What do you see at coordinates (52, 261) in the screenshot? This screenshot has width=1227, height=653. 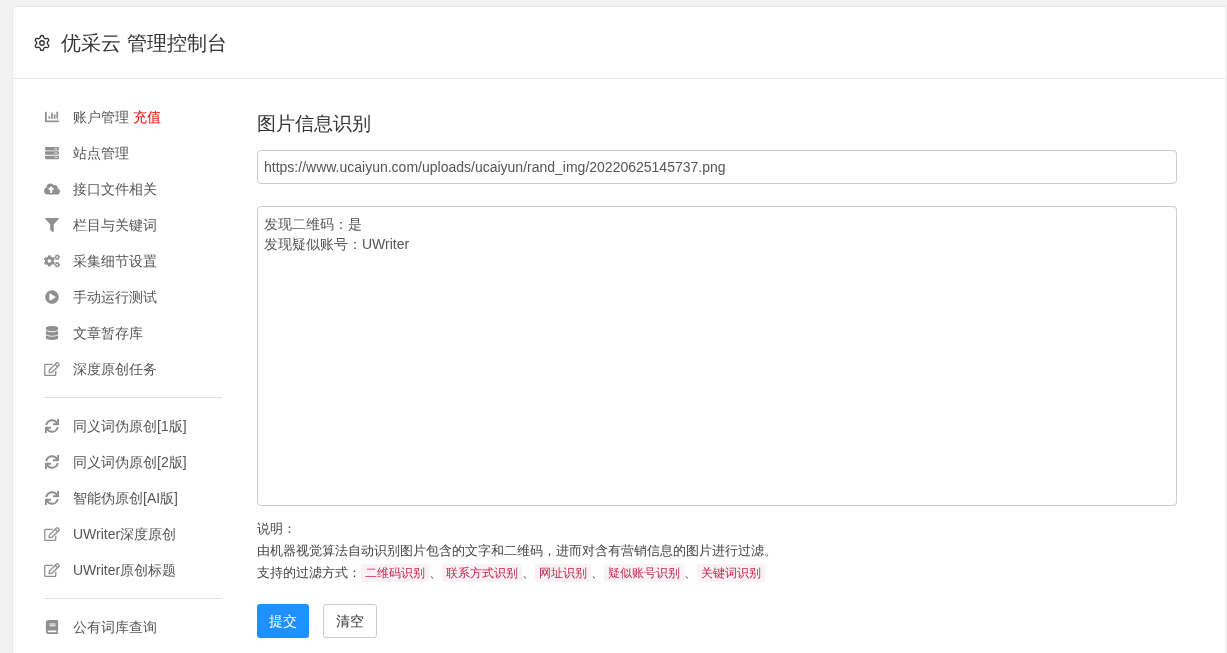 I see `gears-icon` at bounding box center [52, 261].